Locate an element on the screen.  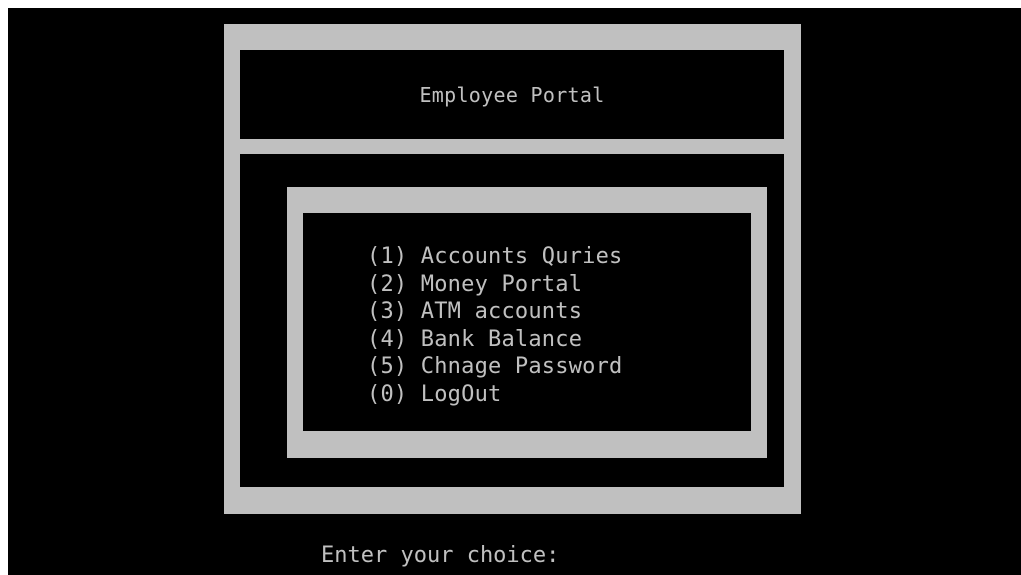
menu-item-key: (1) is located at coordinates (387, 256).